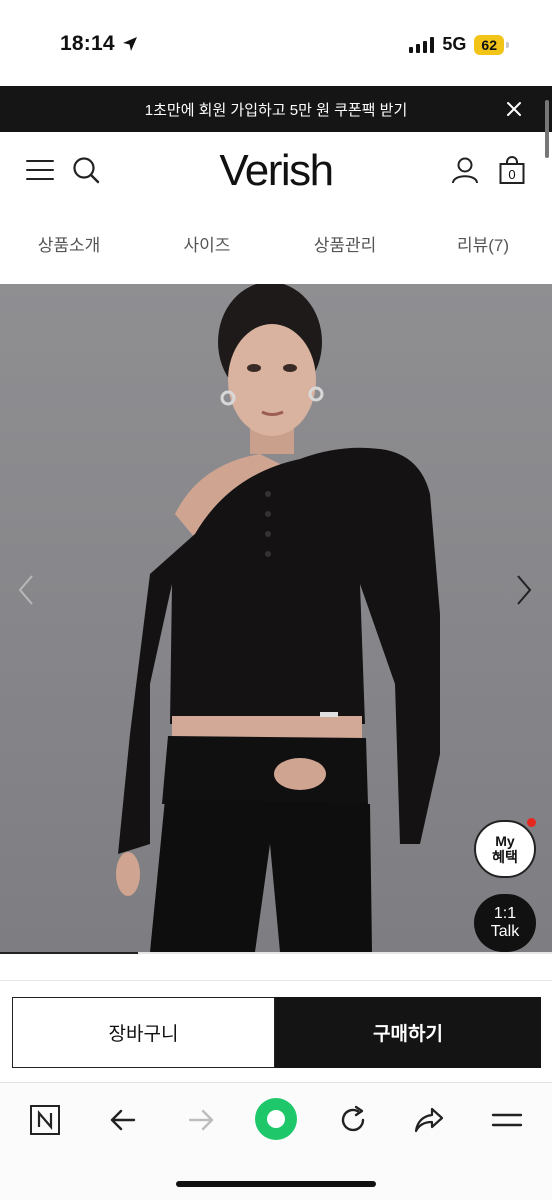  I want to click on user-account-icon, so click(465, 170).